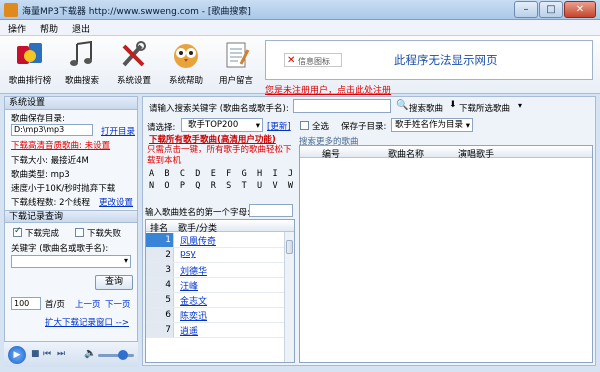  Describe the element at coordinates (88, 304) in the screenshot. I see `prev-page-link: 上一页` at that location.